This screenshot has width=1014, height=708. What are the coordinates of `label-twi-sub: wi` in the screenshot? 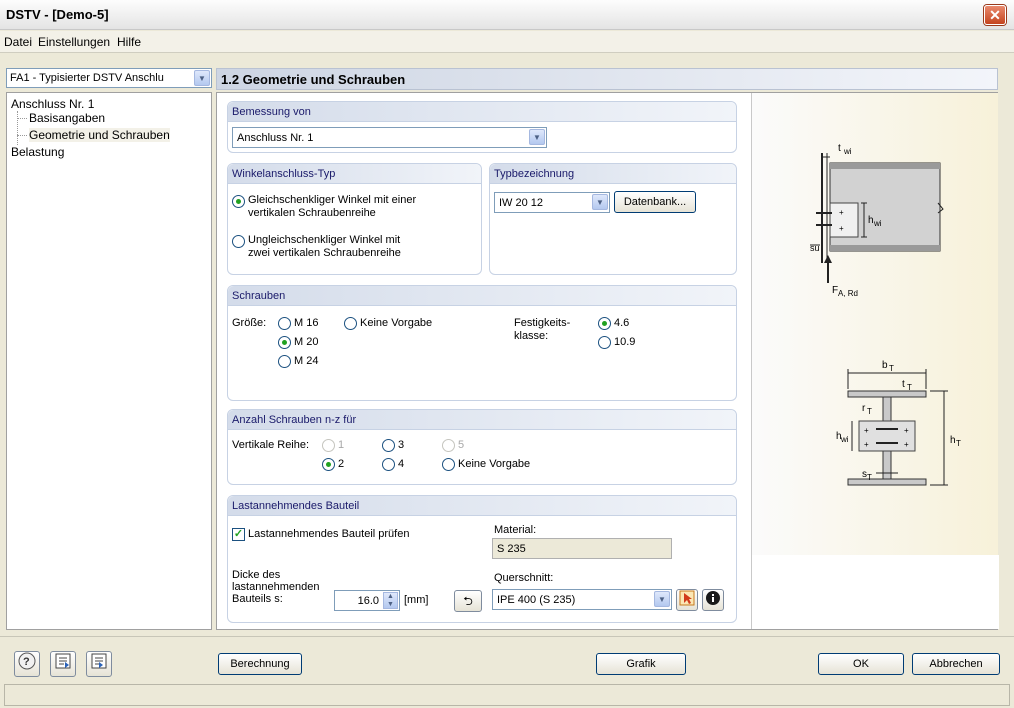 It's located at (847, 151).